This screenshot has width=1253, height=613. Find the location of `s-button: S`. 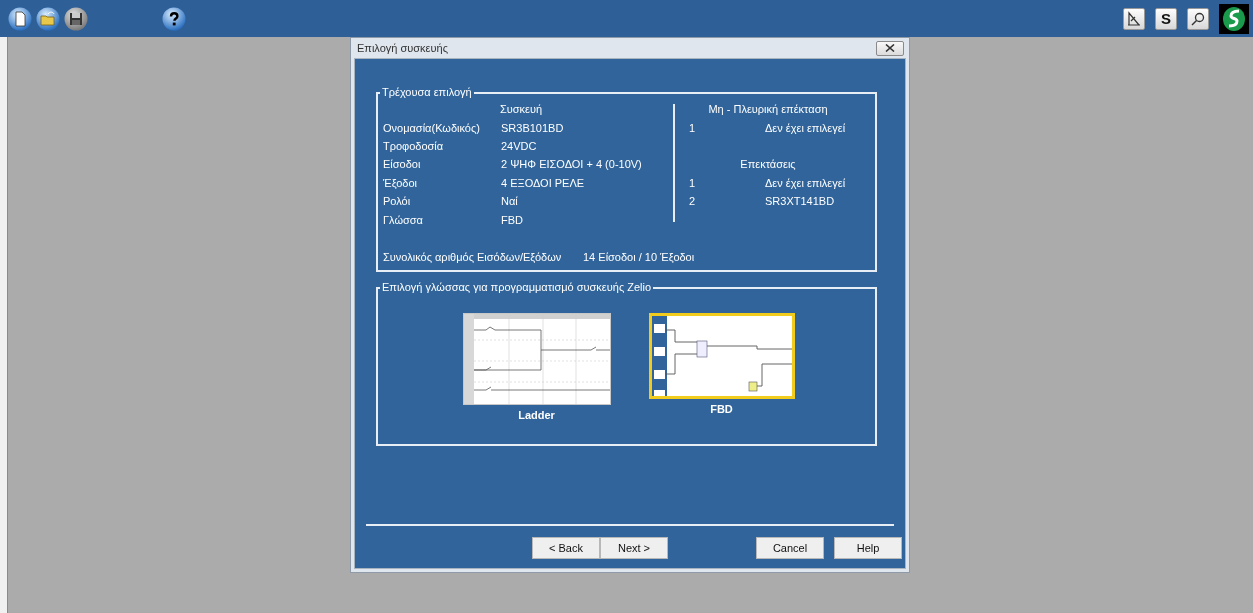

s-button: S is located at coordinates (1166, 18).